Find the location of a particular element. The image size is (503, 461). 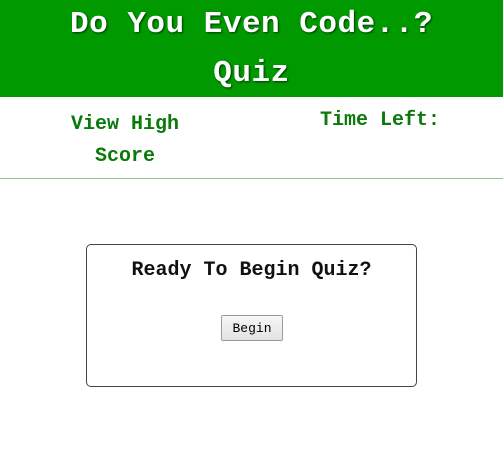

view-high-score-link: View High Score is located at coordinates (125, 141).